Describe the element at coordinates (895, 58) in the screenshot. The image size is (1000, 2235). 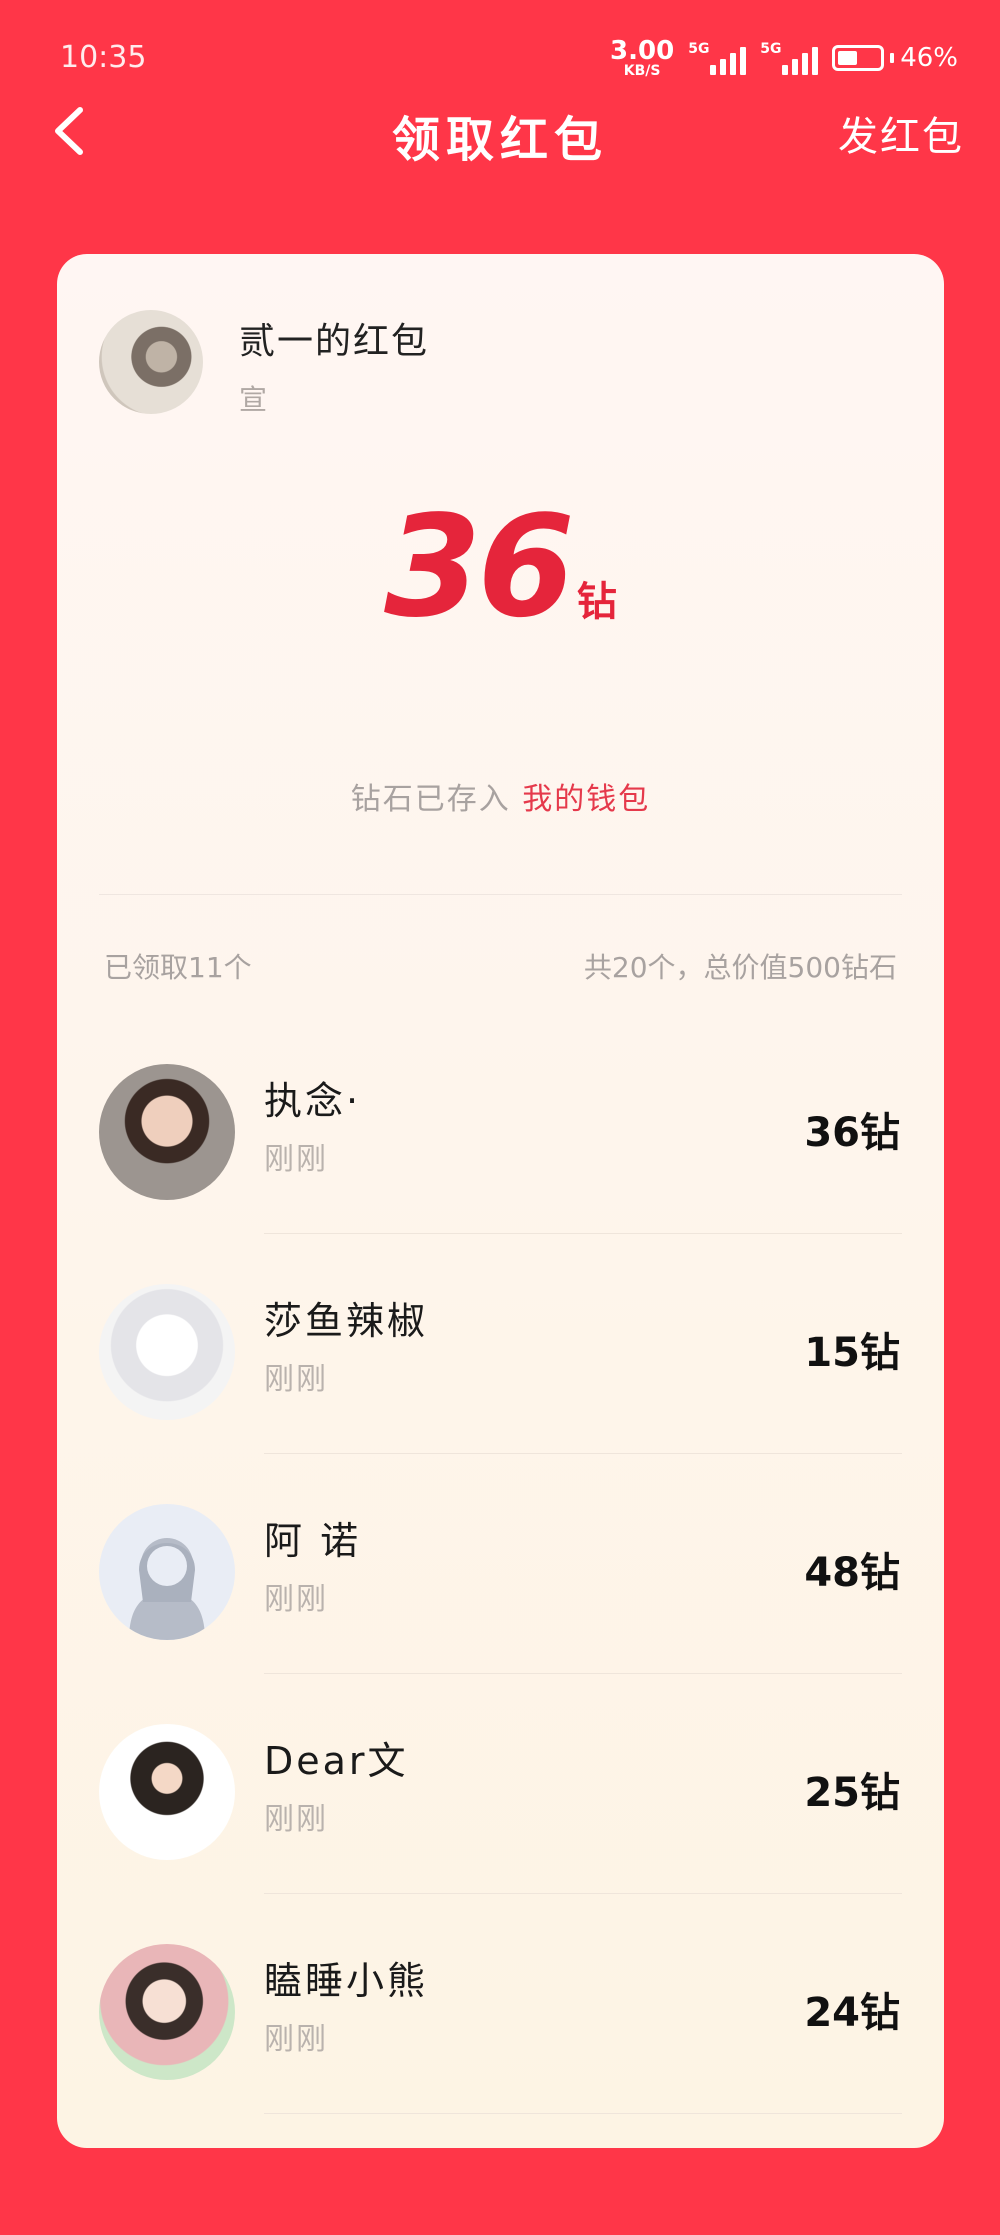
I see `battery-icon: 46%` at that location.